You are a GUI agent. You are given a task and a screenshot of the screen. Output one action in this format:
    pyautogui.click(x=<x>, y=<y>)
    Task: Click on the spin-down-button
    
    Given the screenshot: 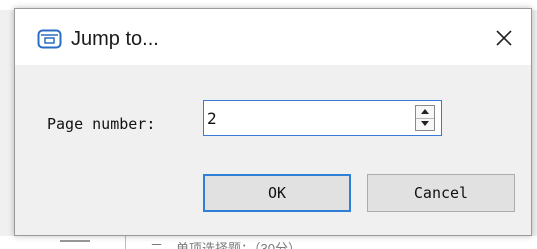 What is the action you would take?
    pyautogui.click(x=425, y=124)
    